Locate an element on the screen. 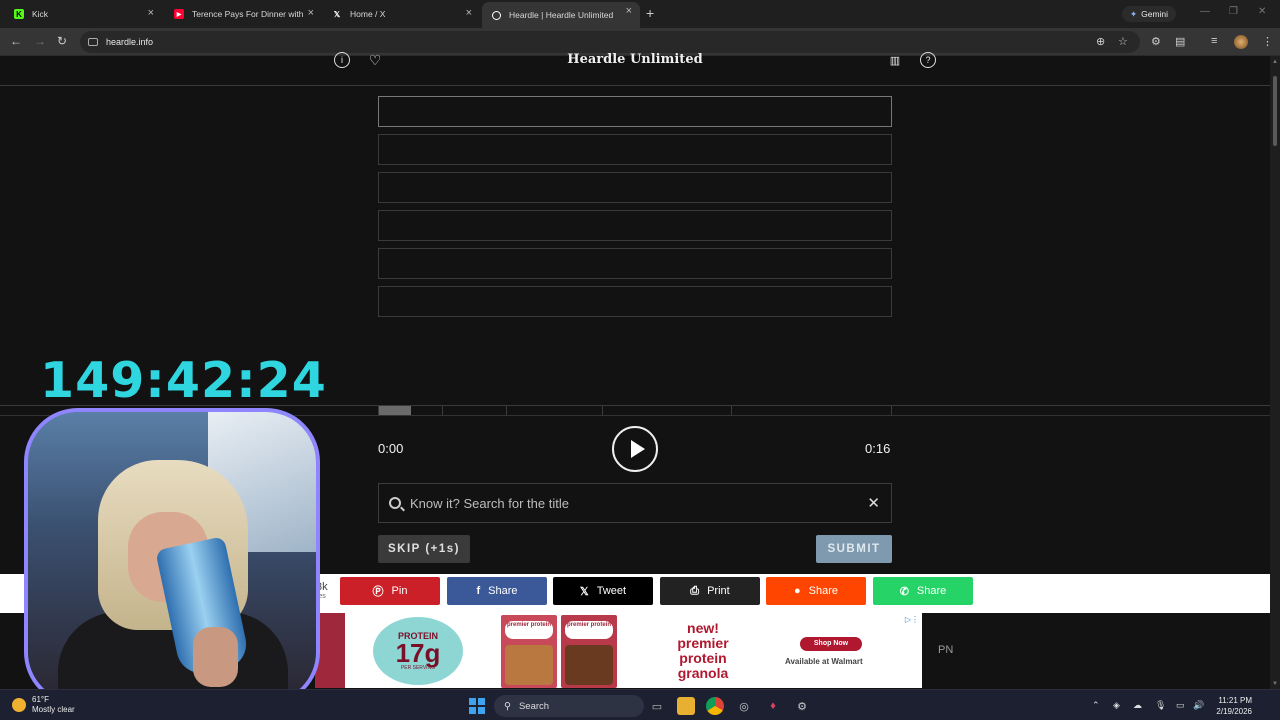 The height and width of the screenshot is (720, 1280). profile-avatar is located at coordinates (1241, 42).